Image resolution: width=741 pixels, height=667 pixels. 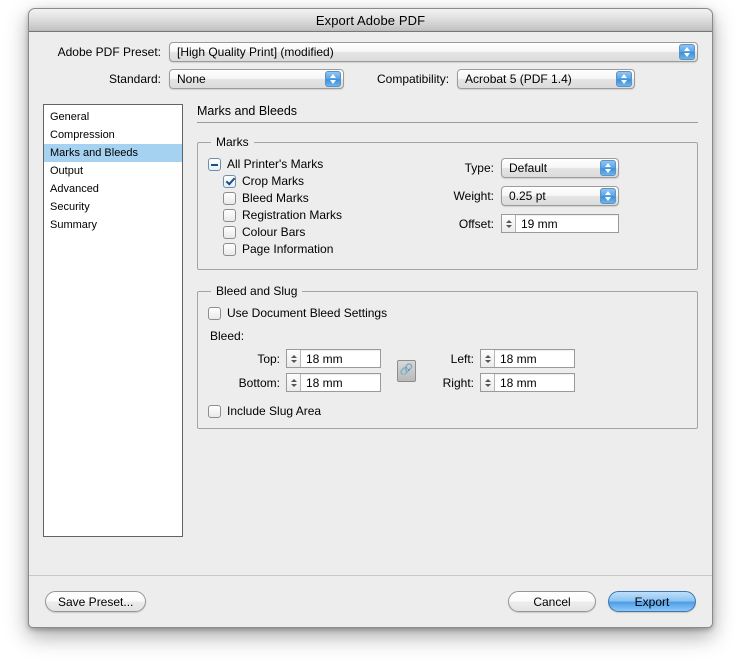 What do you see at coordinates (307, 313) in the screenshot?
I see `checkbox-label: Use Document Bleed Settings` at bounding box center [307, 313].